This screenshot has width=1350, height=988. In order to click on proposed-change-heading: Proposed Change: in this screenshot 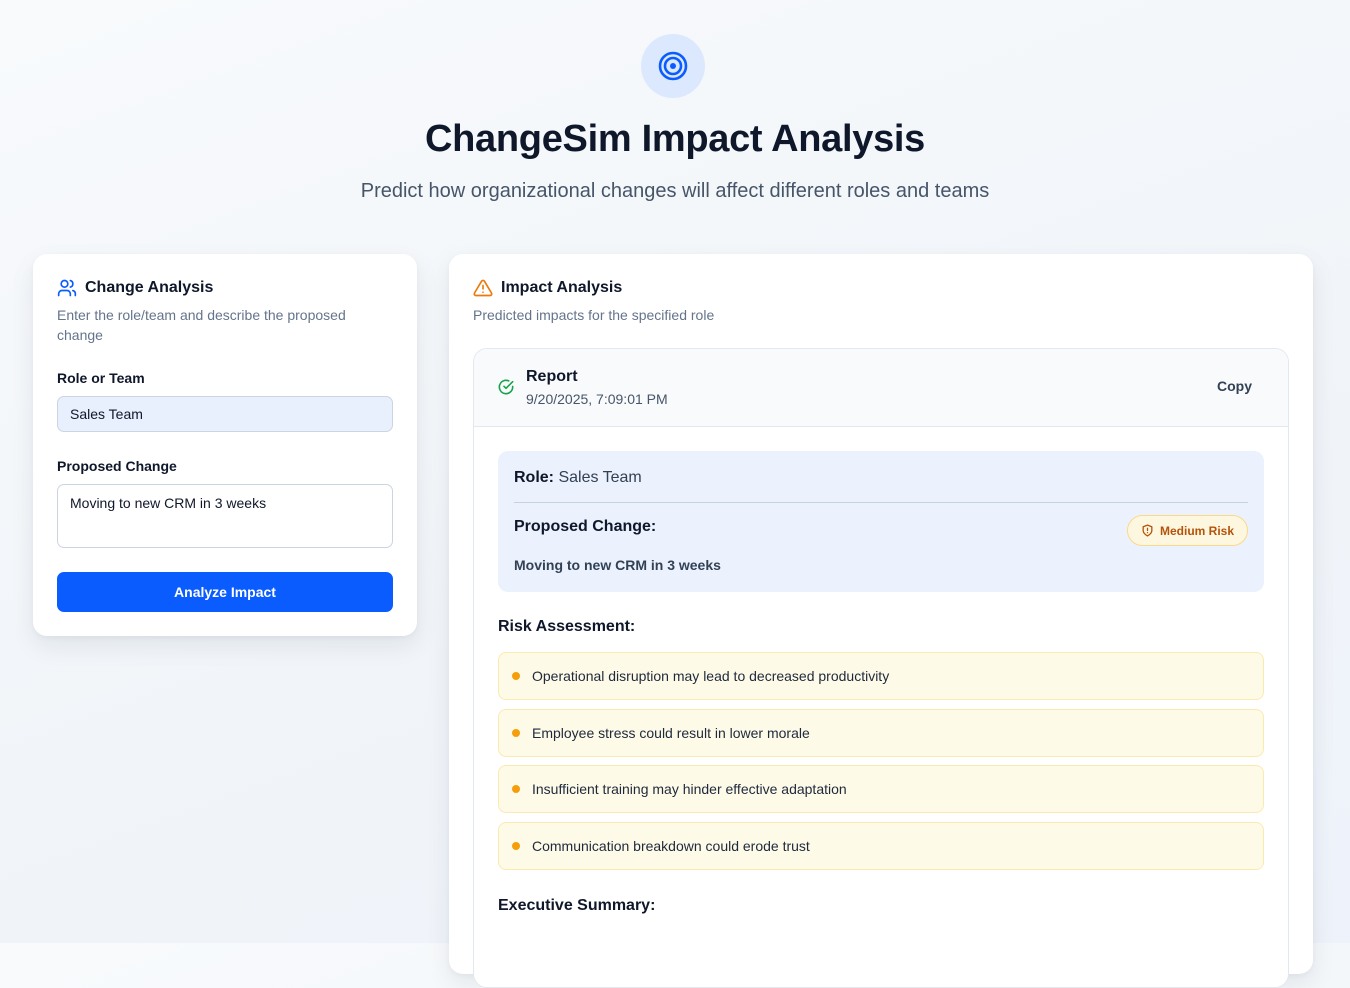, I will do `click(585, 526)`.